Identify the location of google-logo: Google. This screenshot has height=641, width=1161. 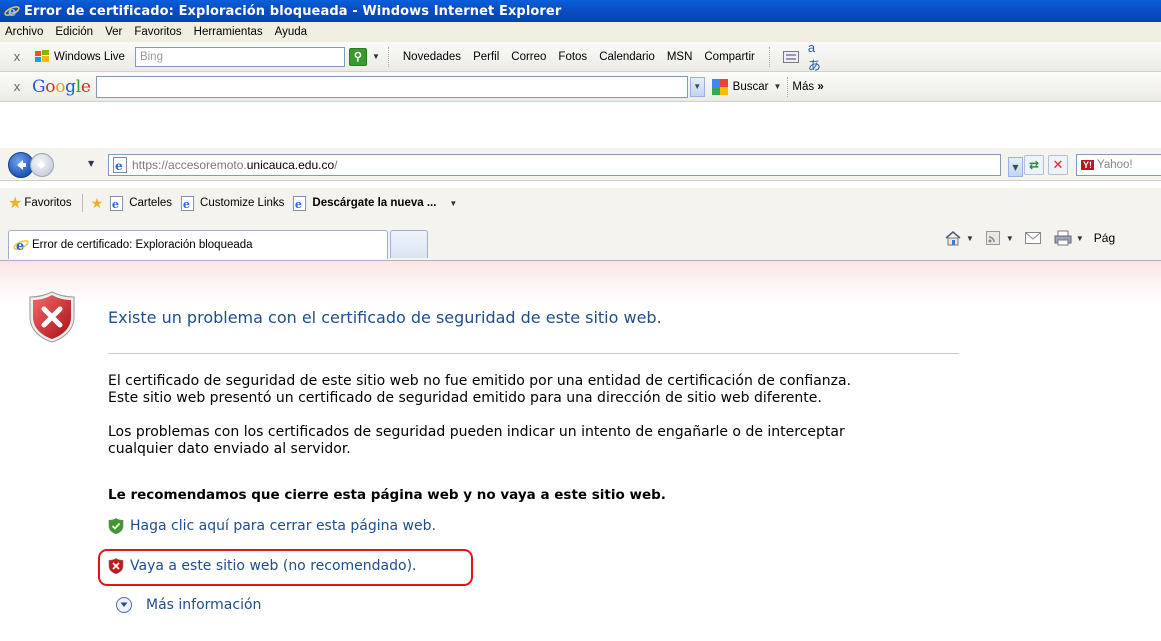
(61, 87).